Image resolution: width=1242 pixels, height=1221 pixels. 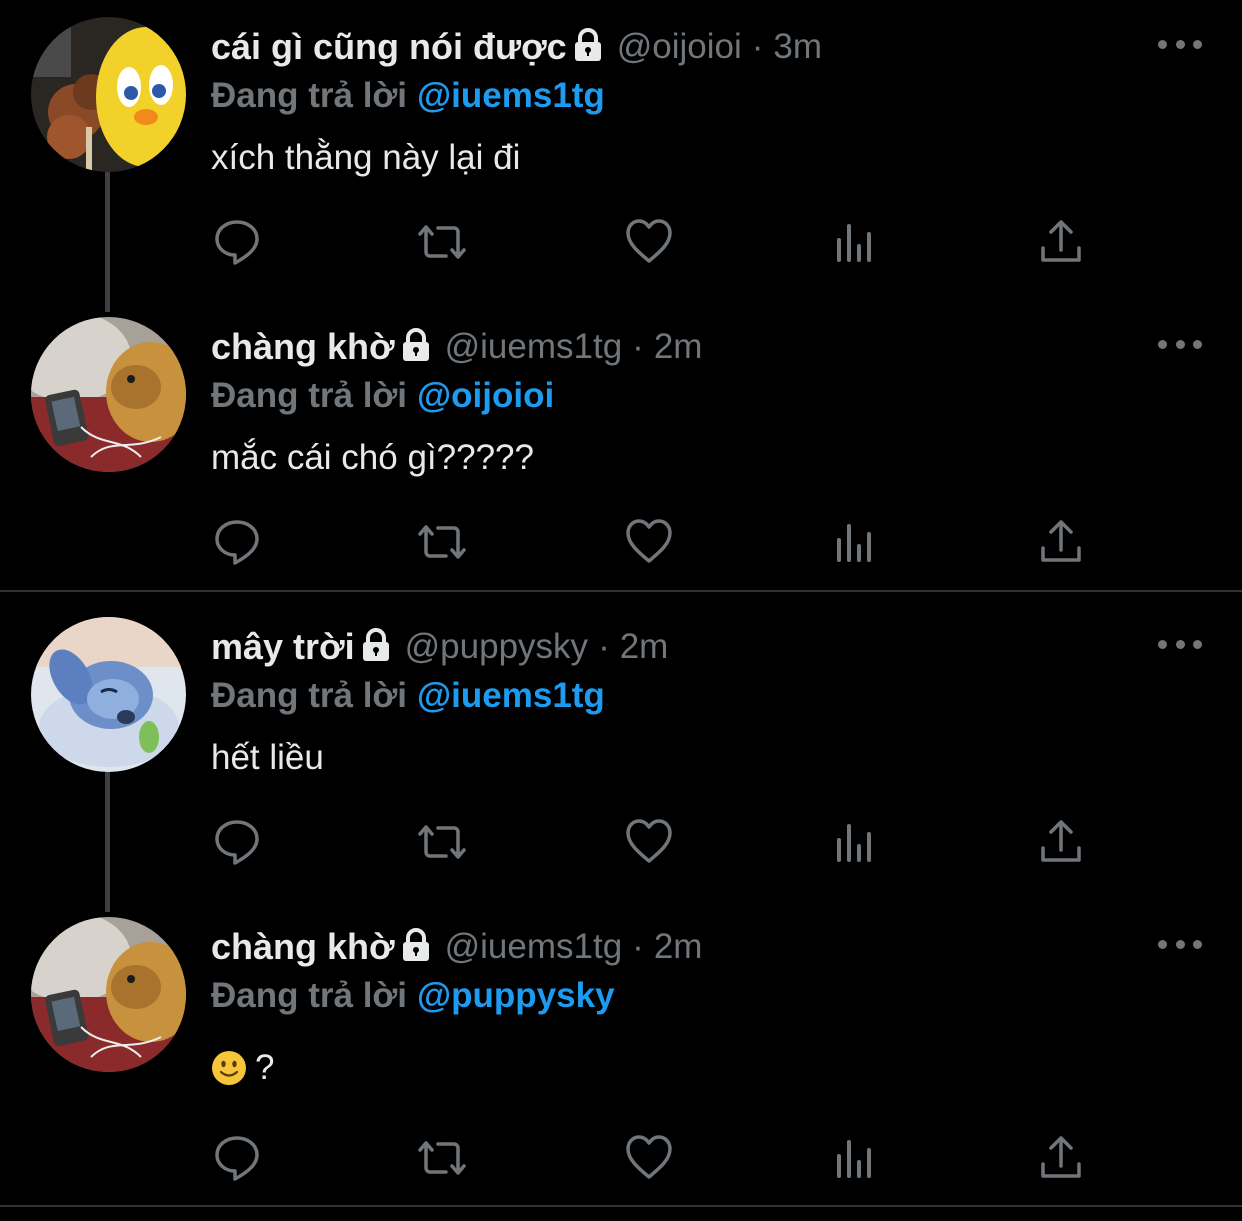 I want to click on tweet-header: cái gì cũng nói được @oijoioi · 3m, so click(x=516, y=47).